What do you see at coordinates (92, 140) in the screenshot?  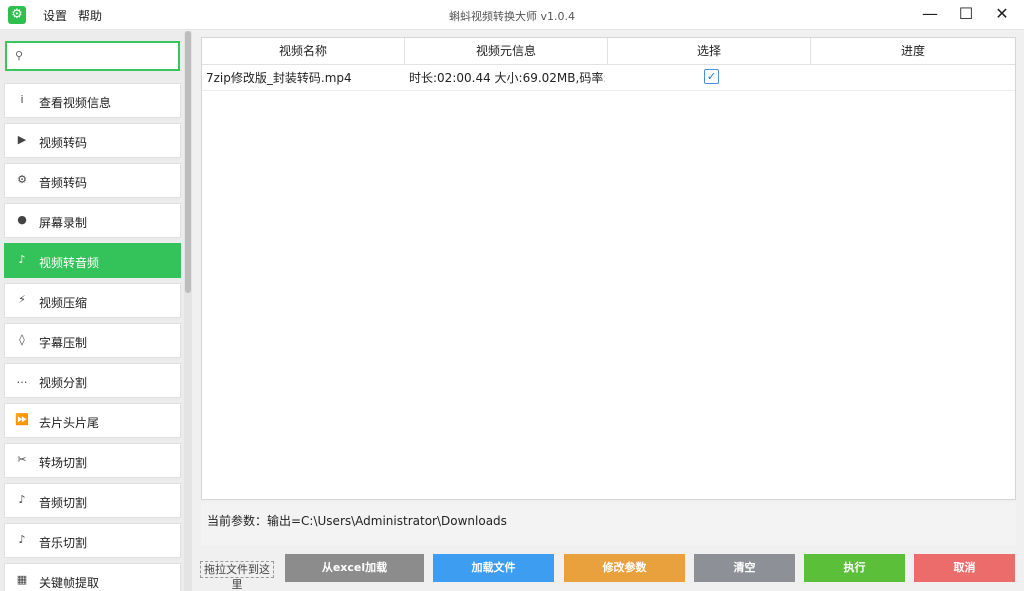 I see `sidebar-item-video-transcode: ▶ 视频转码` at bounding box center [92, 140].